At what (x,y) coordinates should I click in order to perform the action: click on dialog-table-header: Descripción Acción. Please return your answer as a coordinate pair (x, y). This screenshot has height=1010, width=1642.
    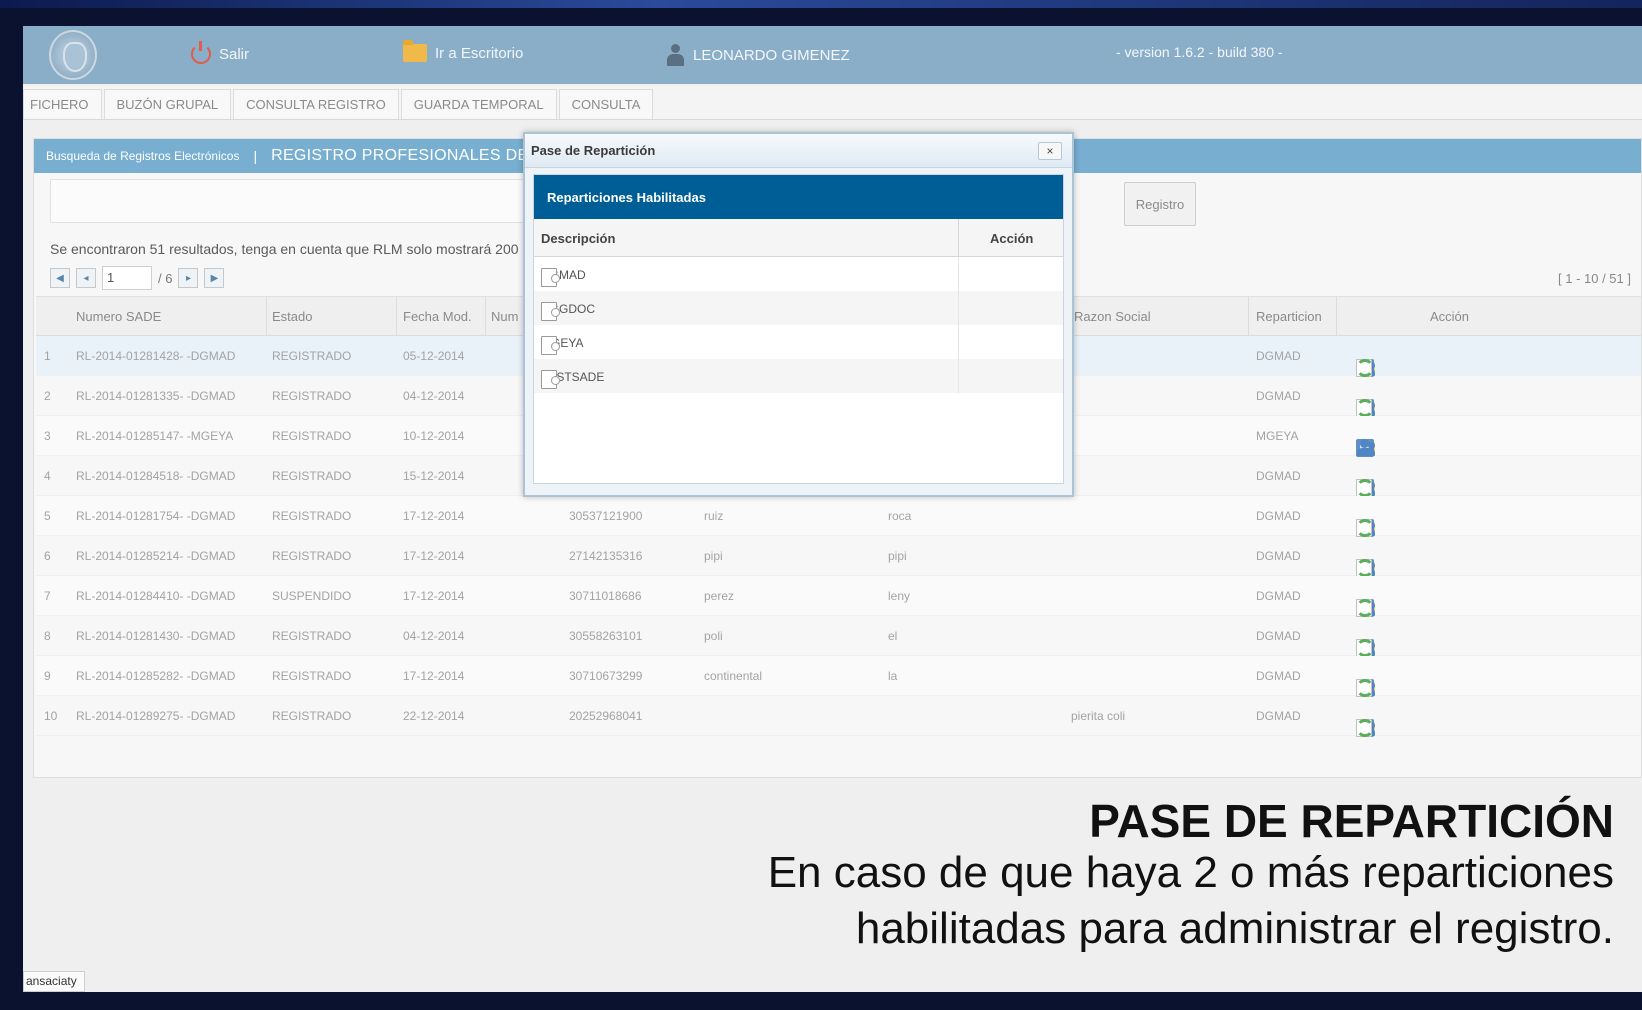
    Looking at the image, I should click on (798, 238).